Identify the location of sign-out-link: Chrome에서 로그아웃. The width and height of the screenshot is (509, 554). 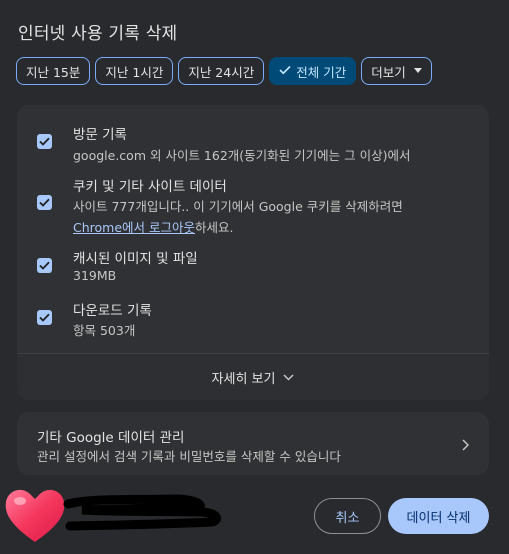
(134, 227).